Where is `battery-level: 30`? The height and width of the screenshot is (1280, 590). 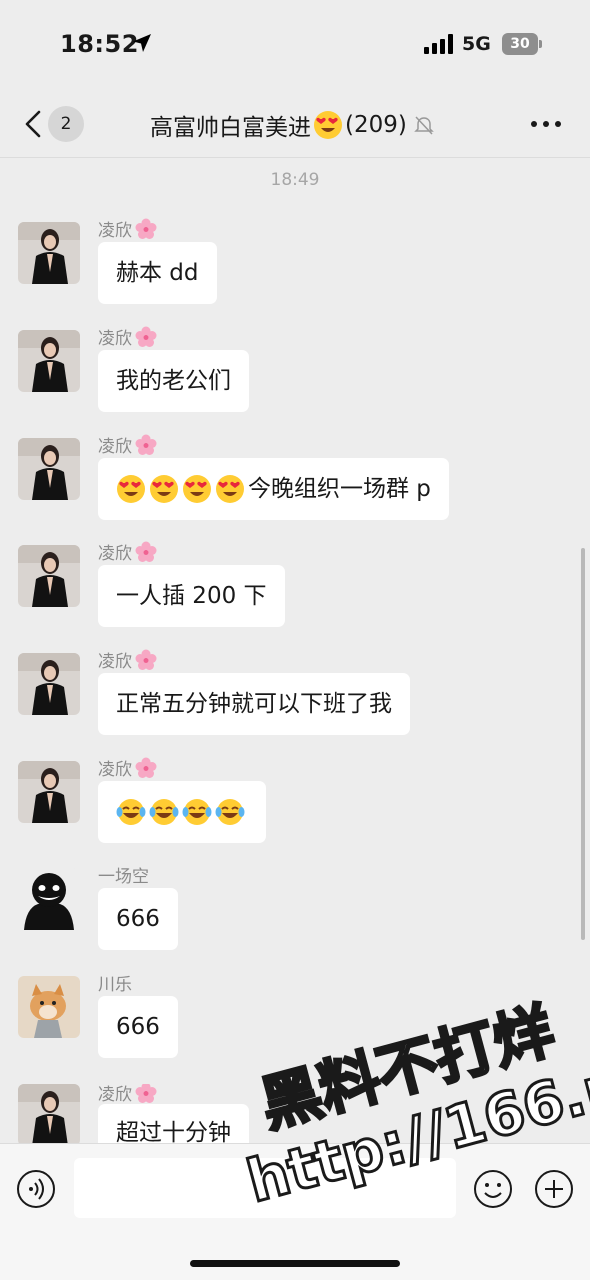 battery-level: 30 is located at coordinates (520, 44).